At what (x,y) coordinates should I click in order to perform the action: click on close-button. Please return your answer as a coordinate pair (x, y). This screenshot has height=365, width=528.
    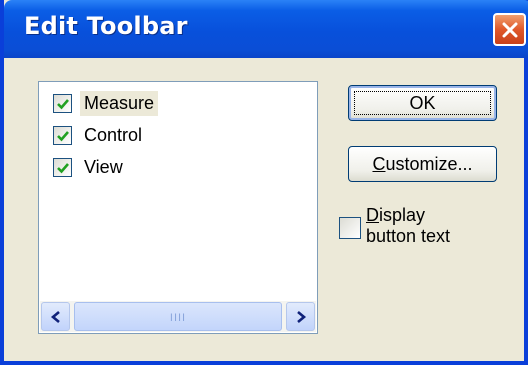
    Looking at the image, I should click on (509, 29).